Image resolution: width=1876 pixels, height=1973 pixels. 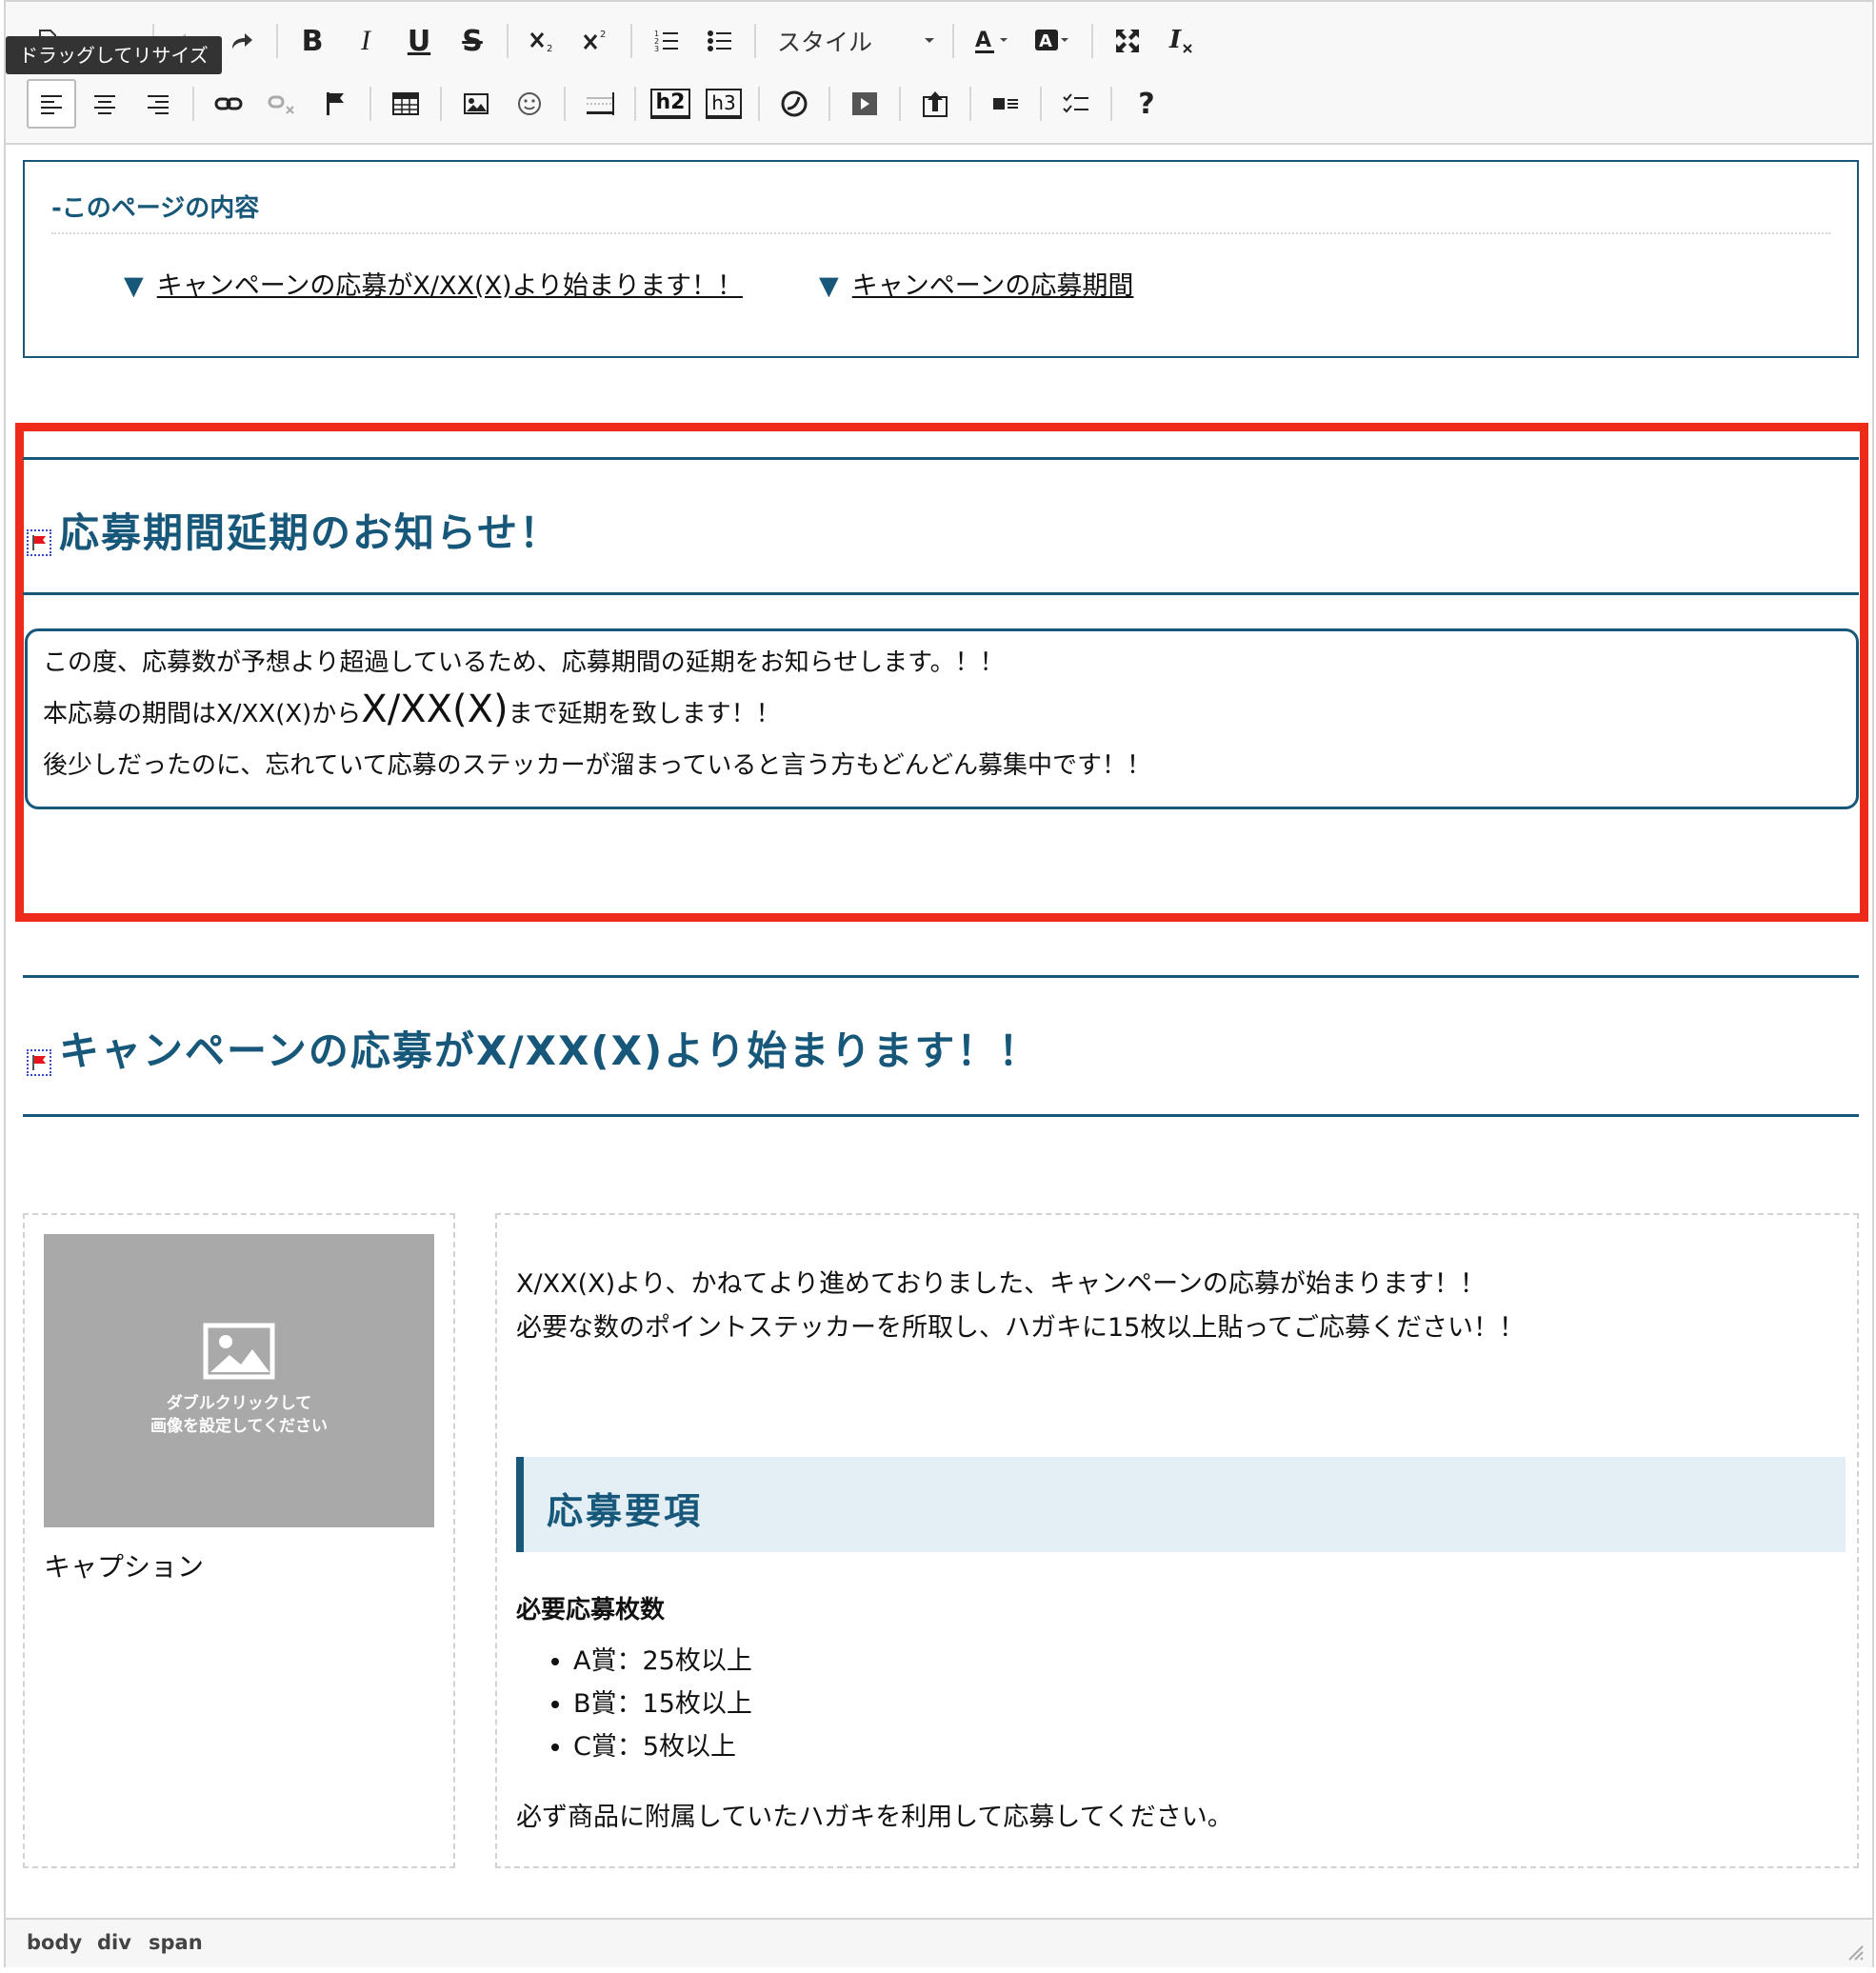 What do you see at coordinates (155, 208) in the screenshot?
I see `toc-title: -このページの内容` at bounding box center [155, 208].